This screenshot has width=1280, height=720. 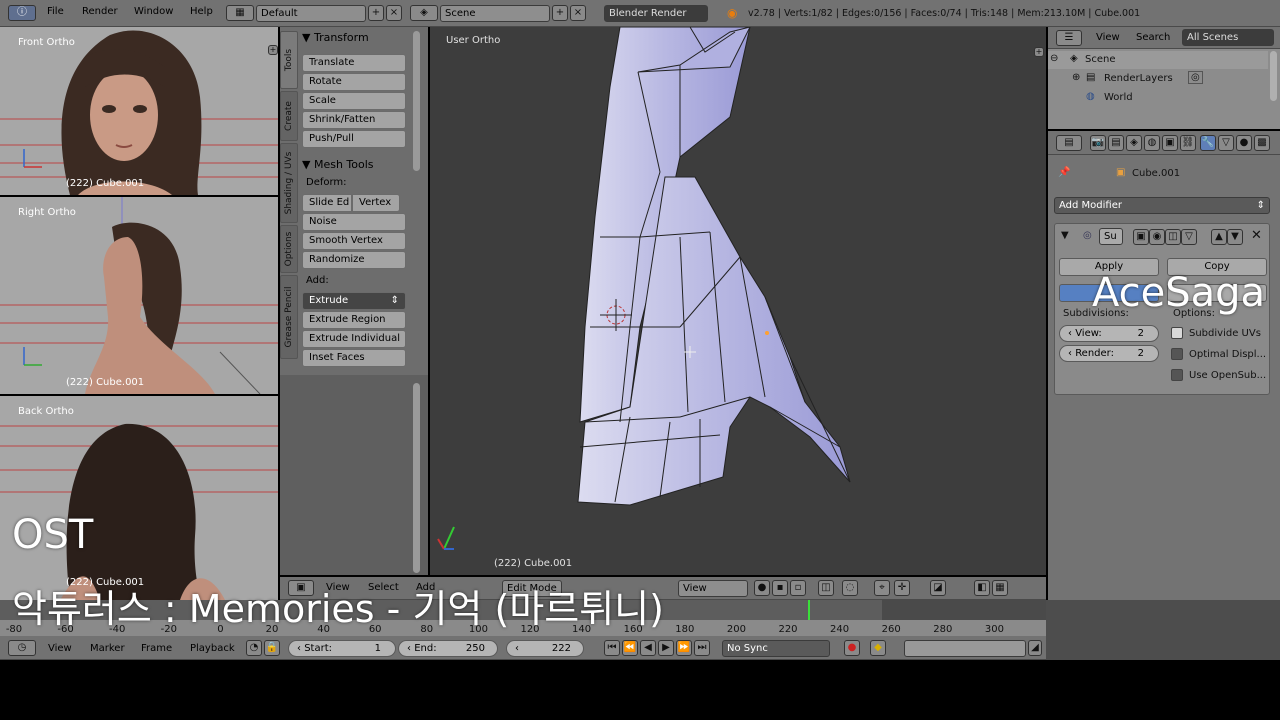 I want to click on move-up-icon: ▲, so click(x=1219, y=237).